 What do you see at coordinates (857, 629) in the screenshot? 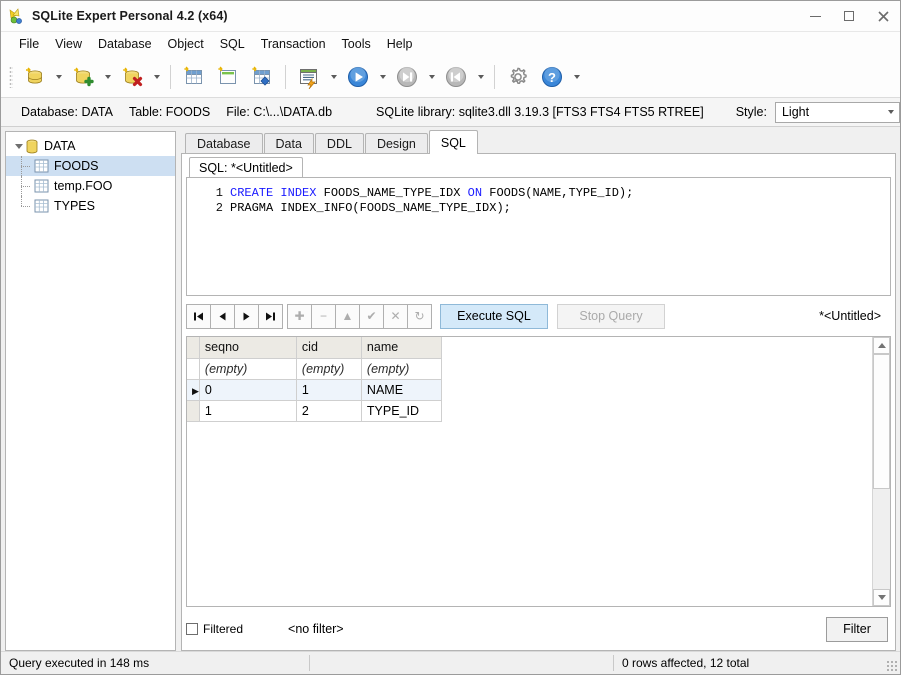
I see `filter-button: Filter` at bounding box center [857, 629].